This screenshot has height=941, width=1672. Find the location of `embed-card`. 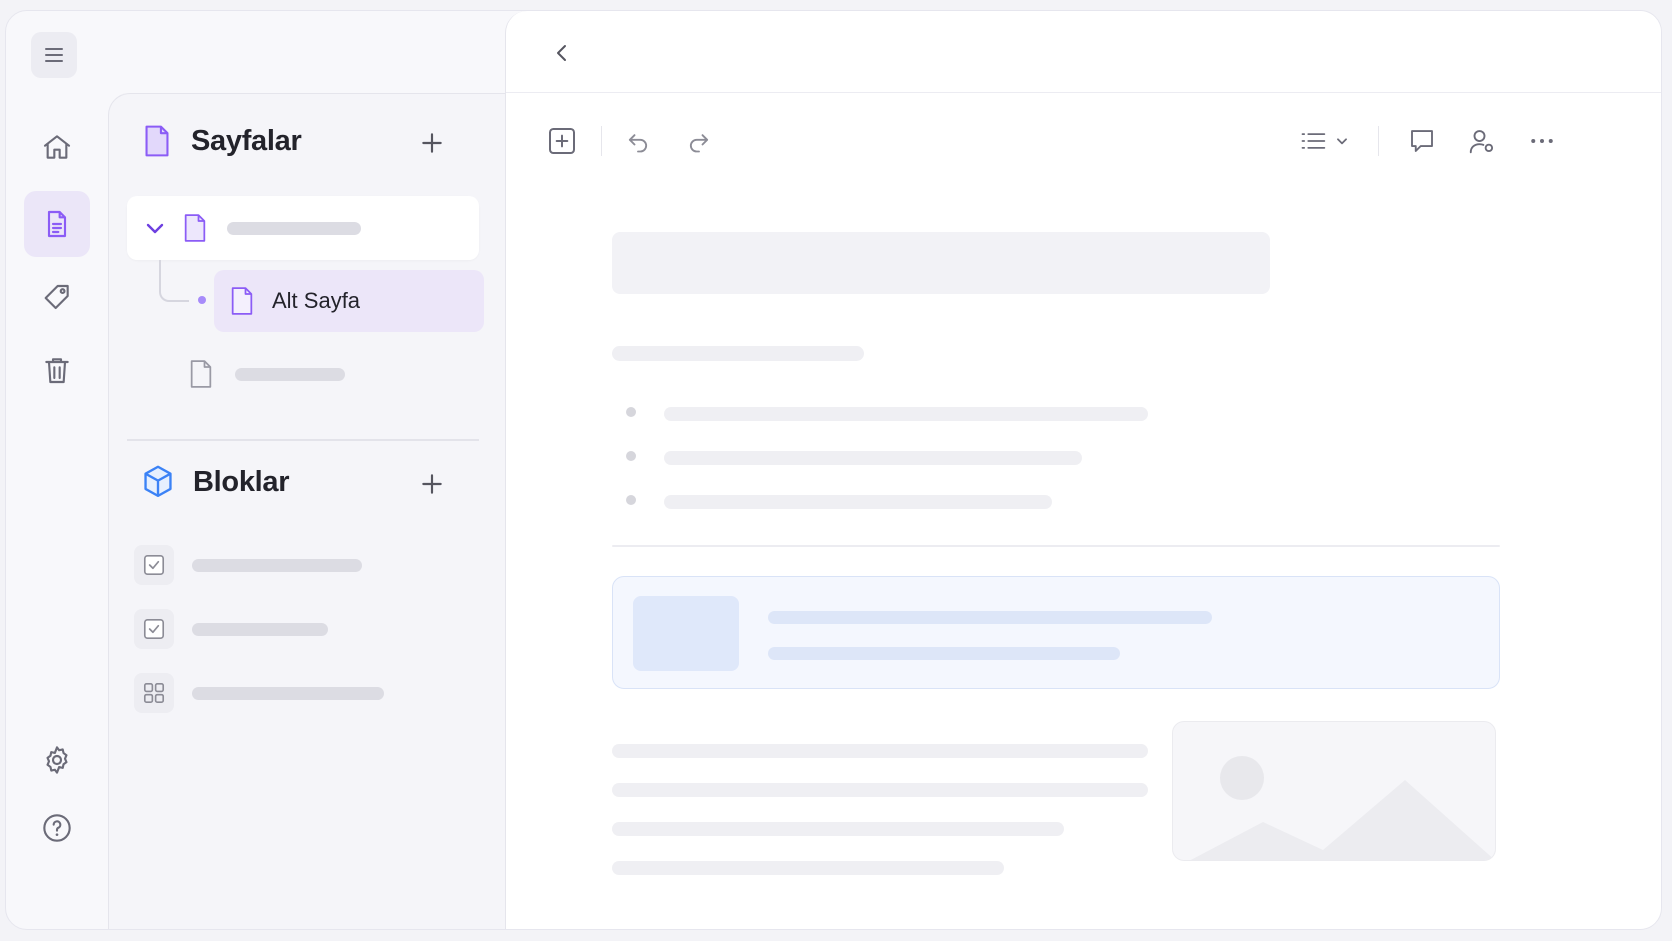

embed-card is located at coordinates (1056, 632).